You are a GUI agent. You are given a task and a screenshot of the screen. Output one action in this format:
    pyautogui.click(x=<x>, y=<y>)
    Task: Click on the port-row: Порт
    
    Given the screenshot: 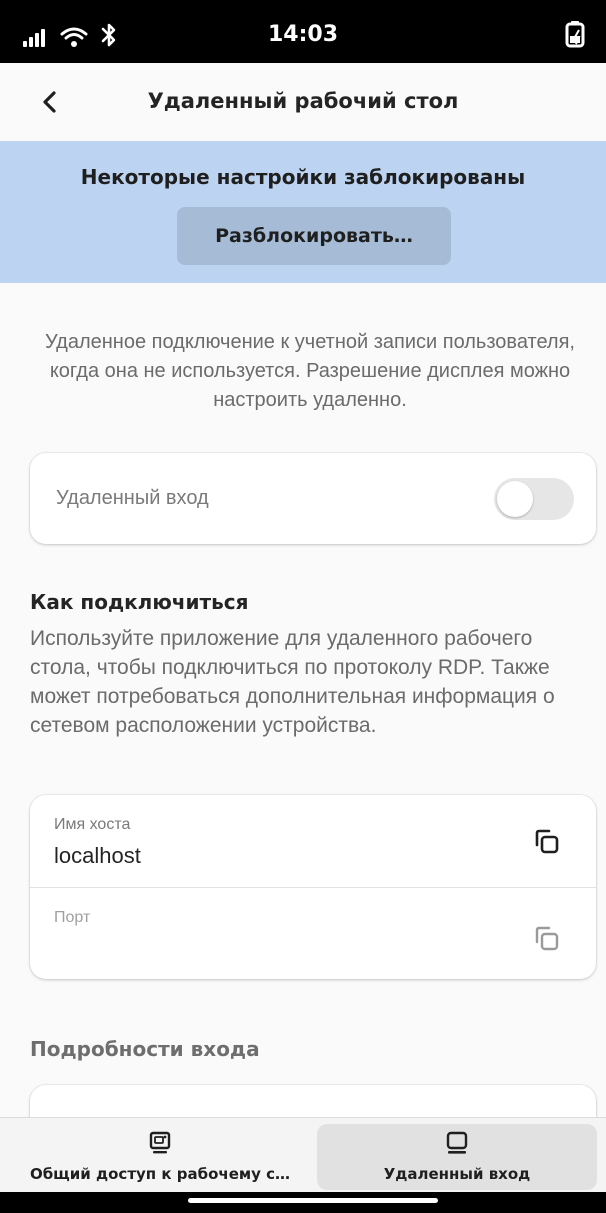 What is the action you would take?
    pyautogui.click(x=313, y=933)
    